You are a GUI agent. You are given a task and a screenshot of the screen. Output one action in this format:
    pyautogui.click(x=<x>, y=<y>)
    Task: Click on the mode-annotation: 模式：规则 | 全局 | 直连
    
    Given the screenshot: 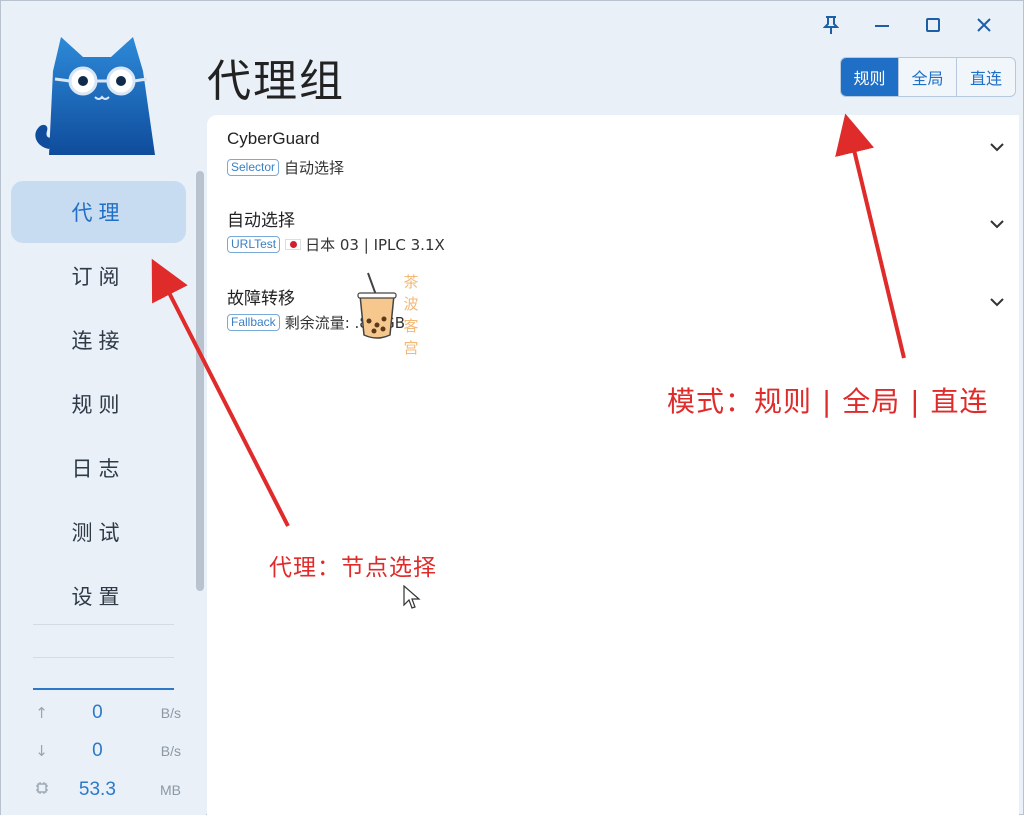 What is the action you would take?
    pyautogui.click(x=828, y=401)
    